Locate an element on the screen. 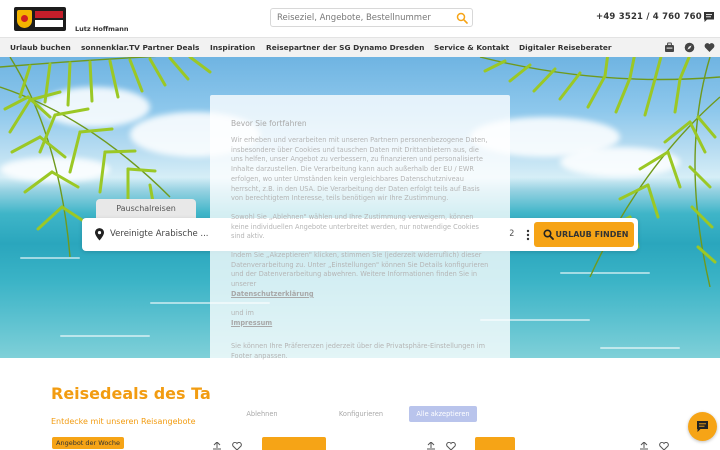 This screenshot has width=720, height=450. feedback-chat-button is located at coordinates (702, 426).